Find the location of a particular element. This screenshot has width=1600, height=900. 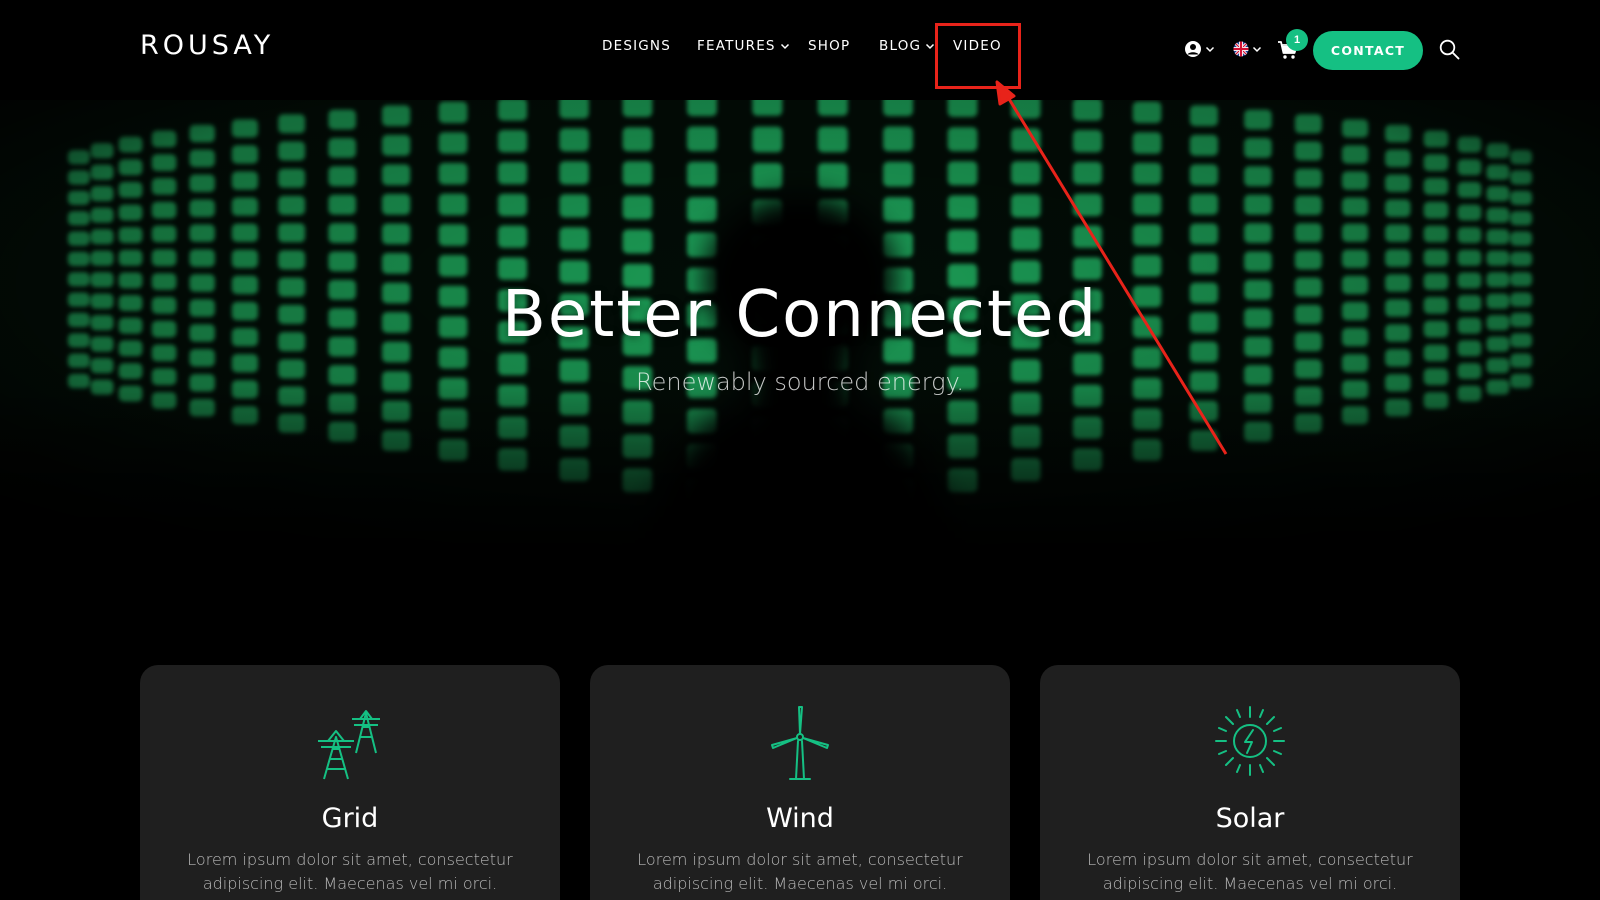

site-logo: ROUSAY is located at coordinates (207, 45).